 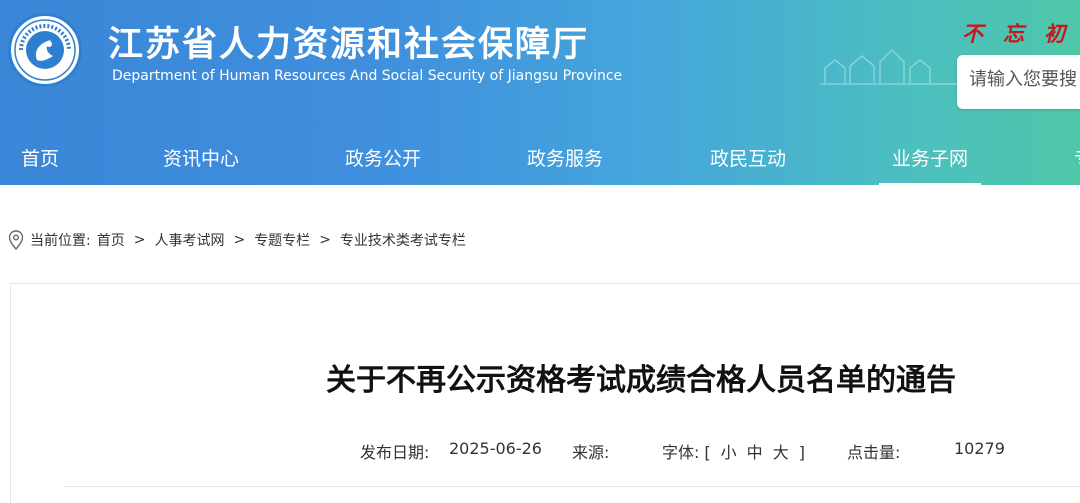 I want to click on font-size-label: 字体:, so click(x=681, y=452).